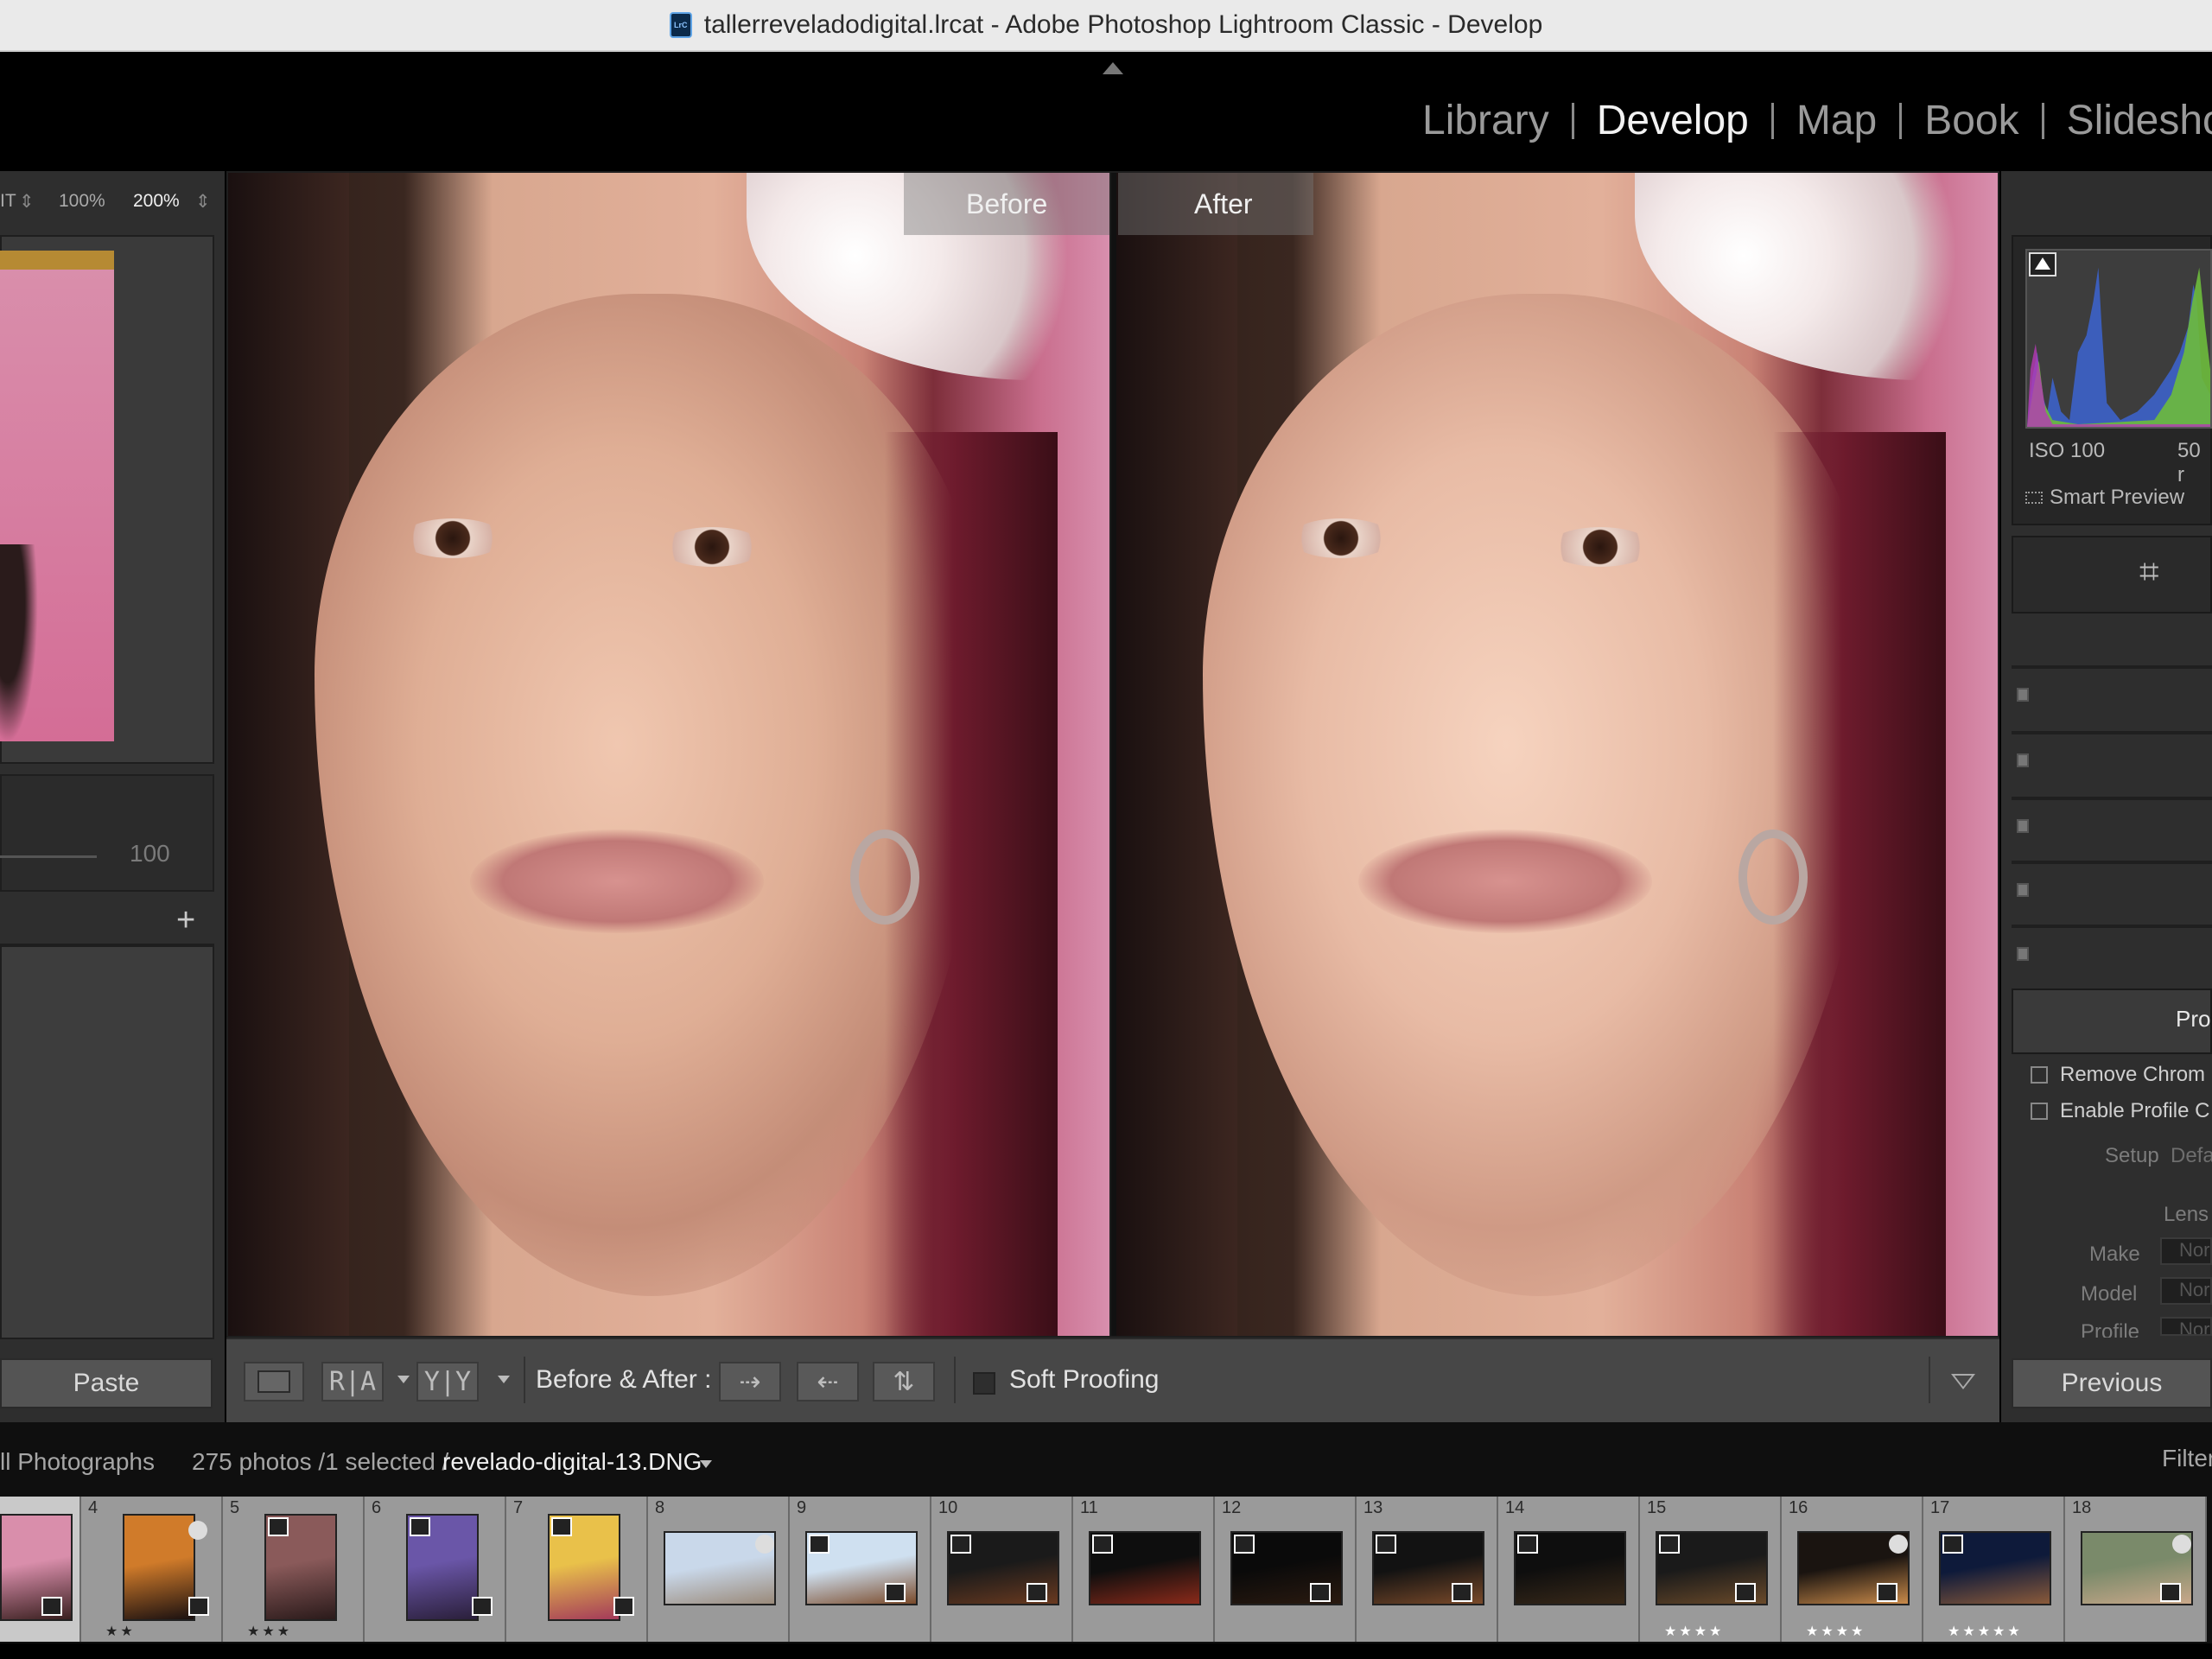 This screenshot has height=1659, width=2212. What do you see at coordinates (750, 1382) in the screenshot?
I see `copy-before-to-after-button: ⇢` at bounding box center [750, 1382].